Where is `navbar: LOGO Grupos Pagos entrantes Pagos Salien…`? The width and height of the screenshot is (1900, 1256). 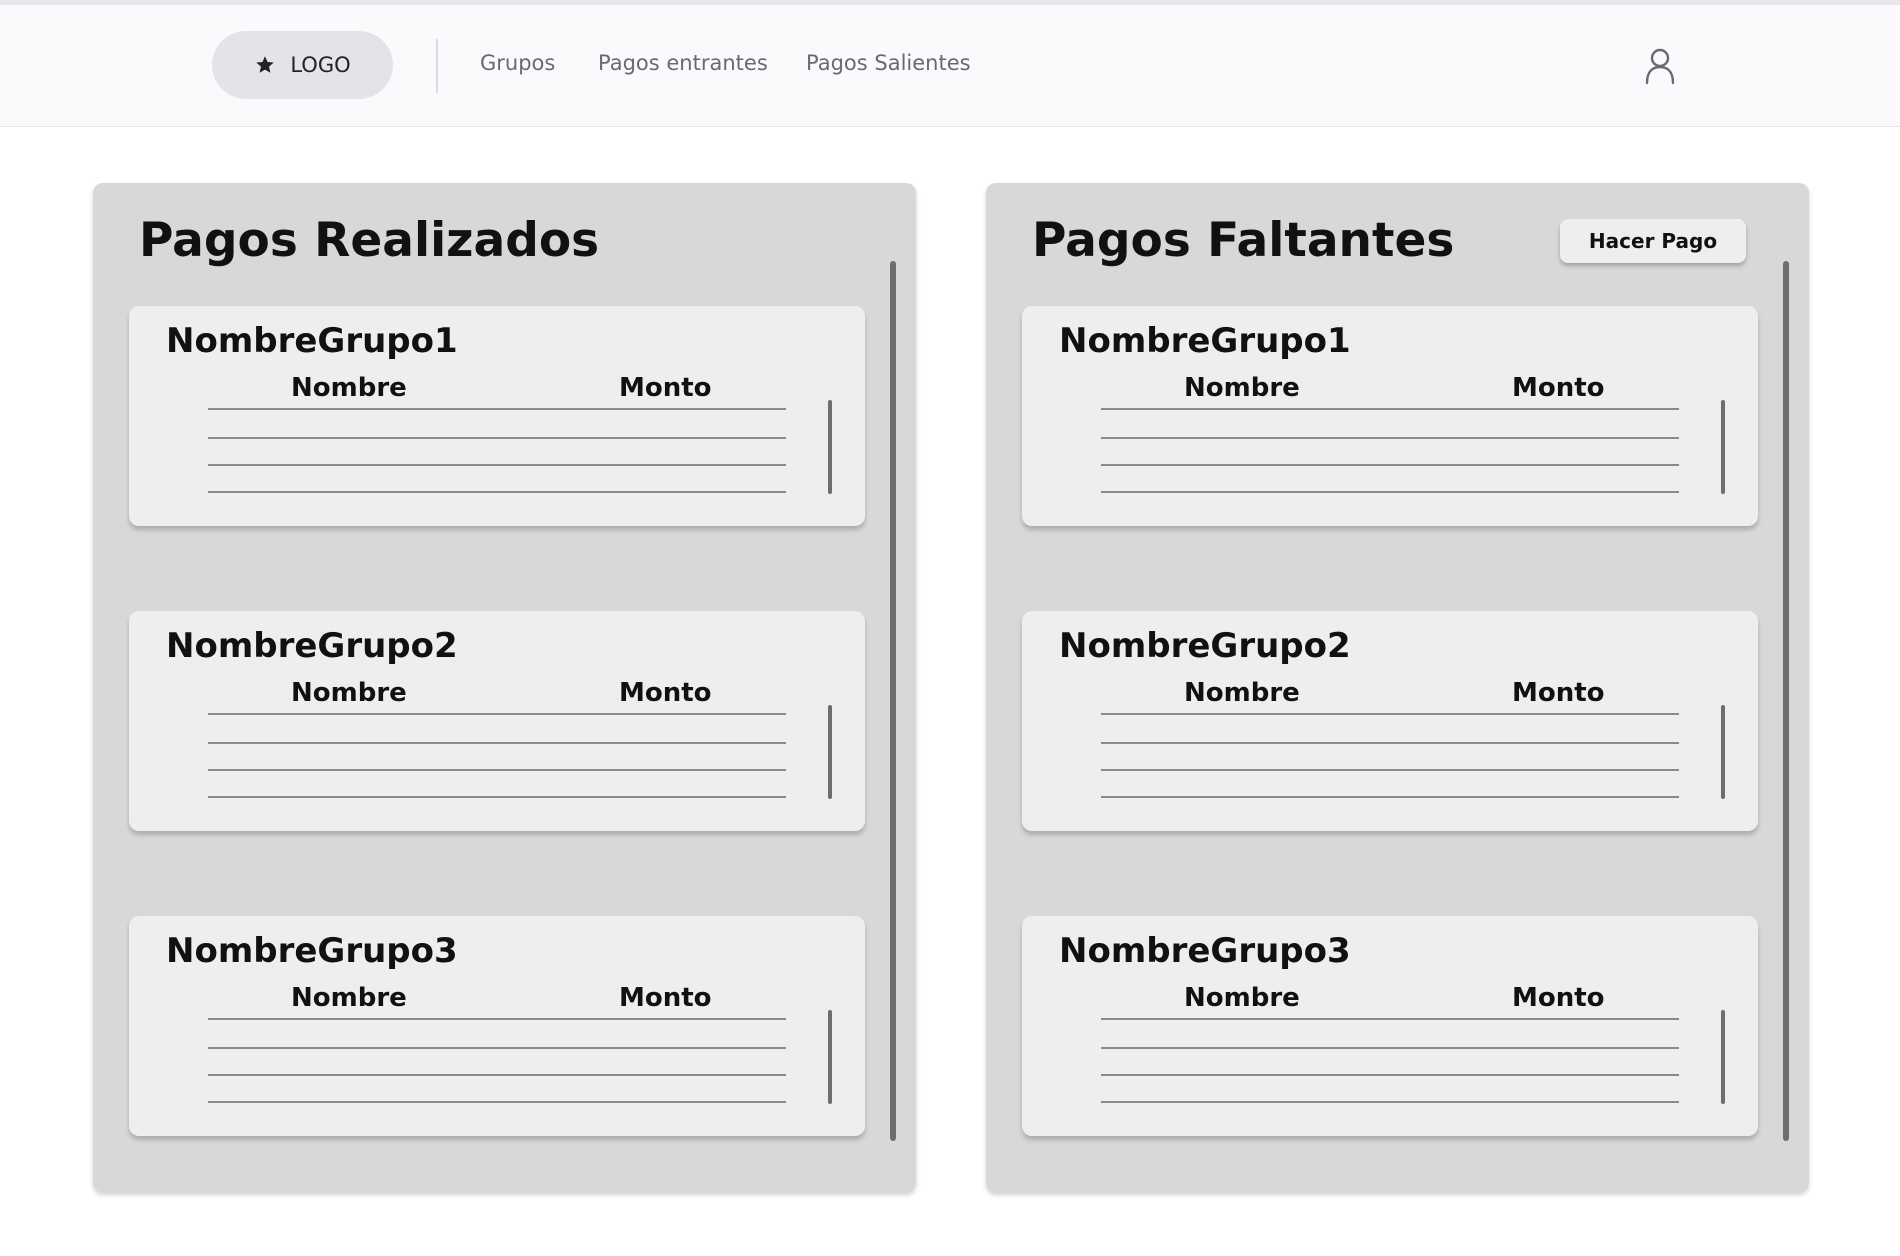
navbar: LOGO Grupos Pagos entrantes Pagos Salien… is located at coordinates (950, 66).